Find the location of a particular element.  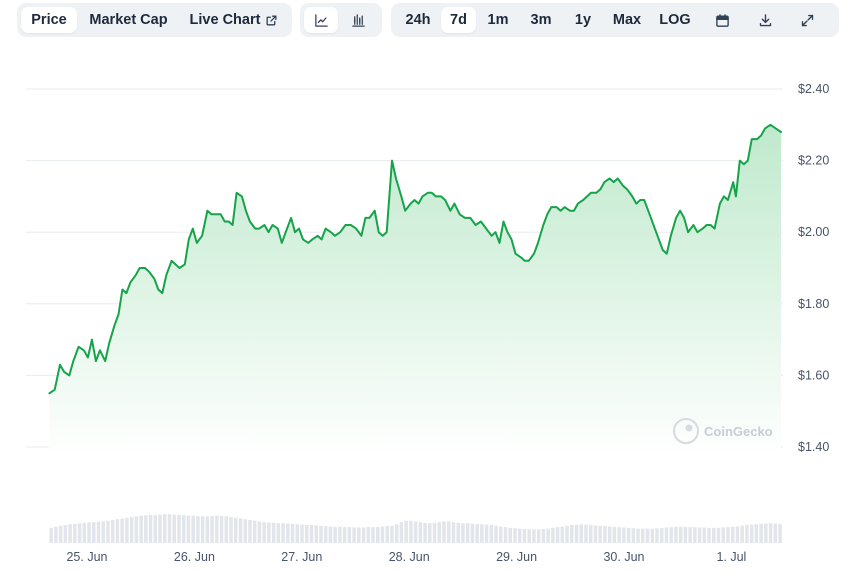

range-24h-label: 24h is located at coordinates (418, 20).